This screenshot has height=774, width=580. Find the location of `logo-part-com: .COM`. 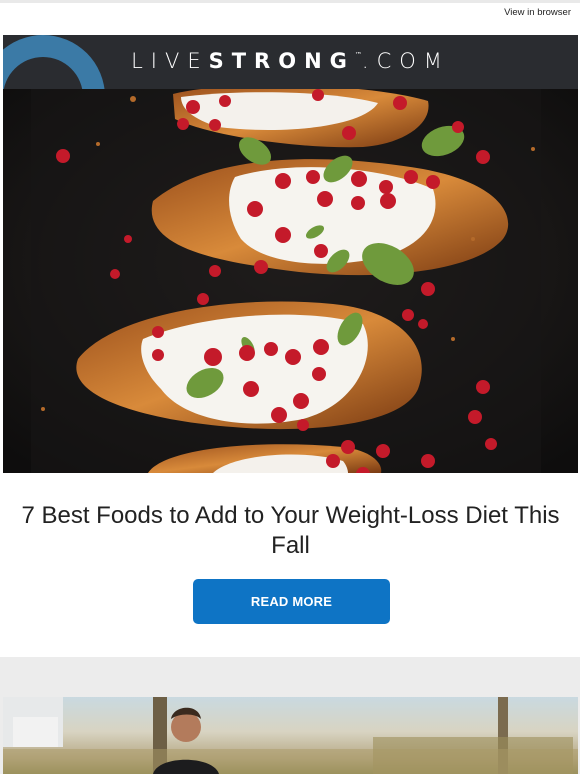

logo-part-com: .COM is located at coordinates (405, 61).